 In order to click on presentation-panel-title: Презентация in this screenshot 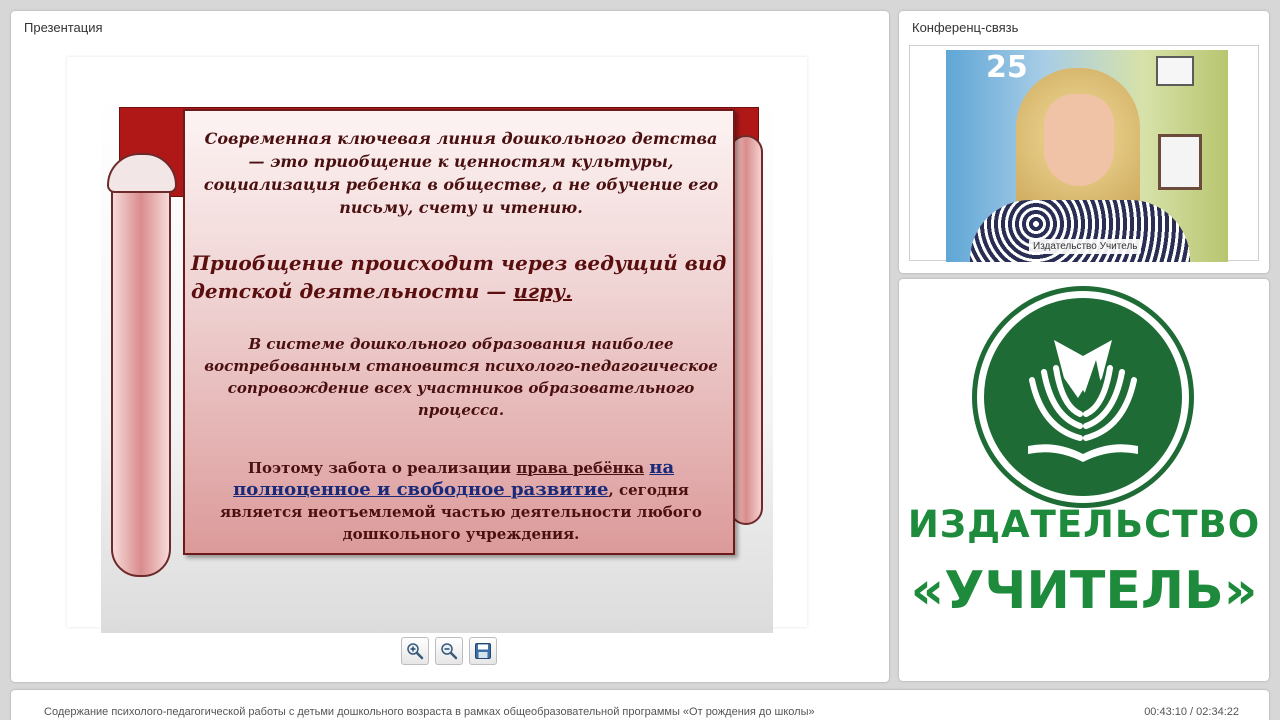, I will do `click(63, 27)`.